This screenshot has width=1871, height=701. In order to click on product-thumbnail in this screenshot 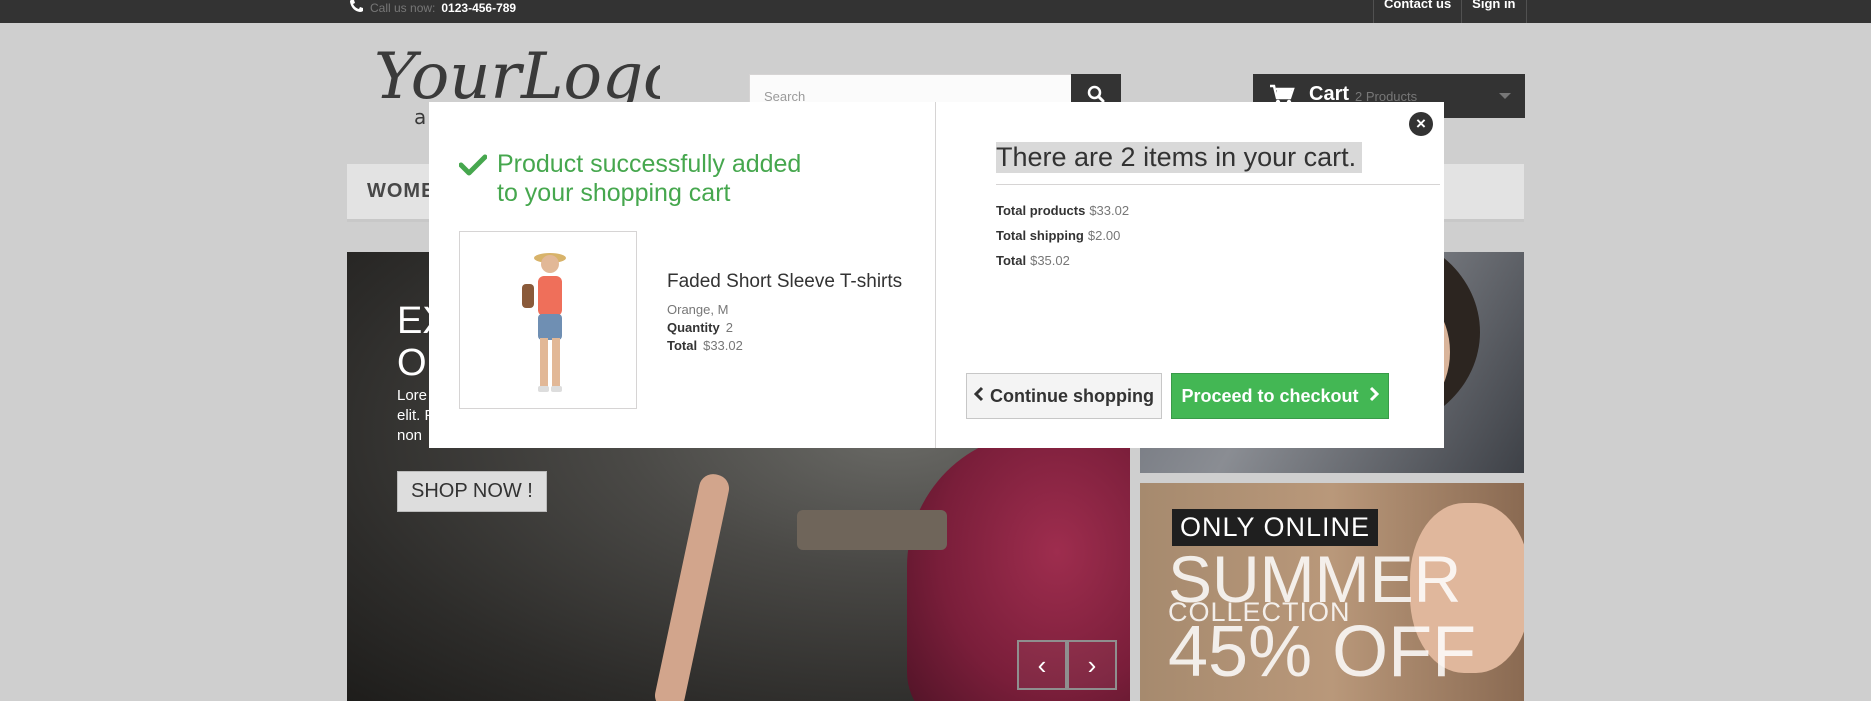, I will do `click(548, 320)`.